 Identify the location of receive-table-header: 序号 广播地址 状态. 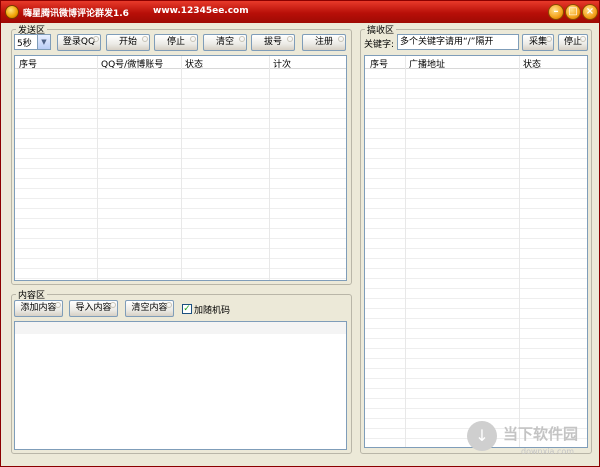
(476, 63).